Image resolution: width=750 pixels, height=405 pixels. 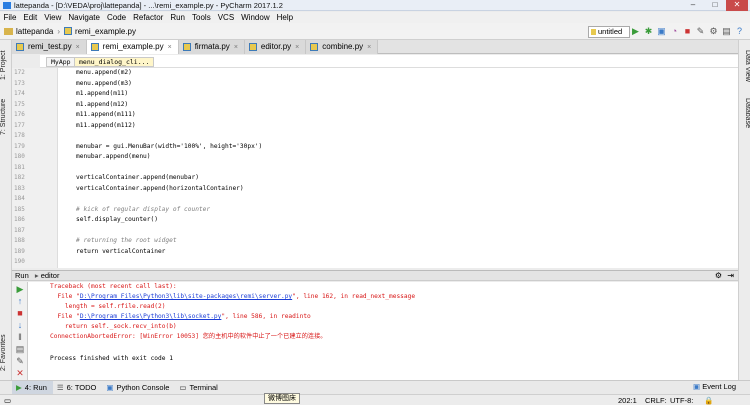 What do you see at coordinates (375, 157) in the screenshot?
I see `code-line: 180 menubar.append(menu)` at bounding box center [375, 157].